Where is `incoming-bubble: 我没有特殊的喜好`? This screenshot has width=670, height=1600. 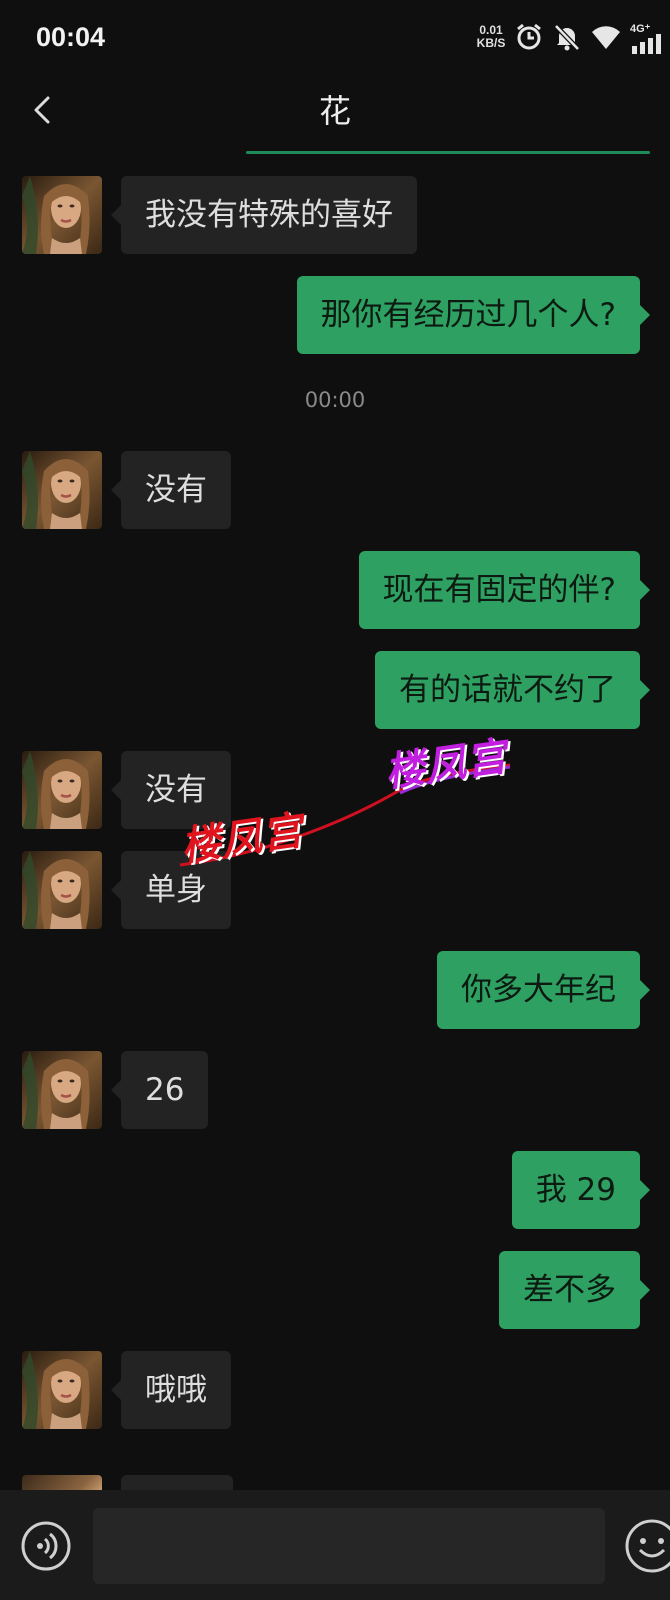 incoming-bubble: 我没有特殊的喜好 is located at coordinates (264, 215).